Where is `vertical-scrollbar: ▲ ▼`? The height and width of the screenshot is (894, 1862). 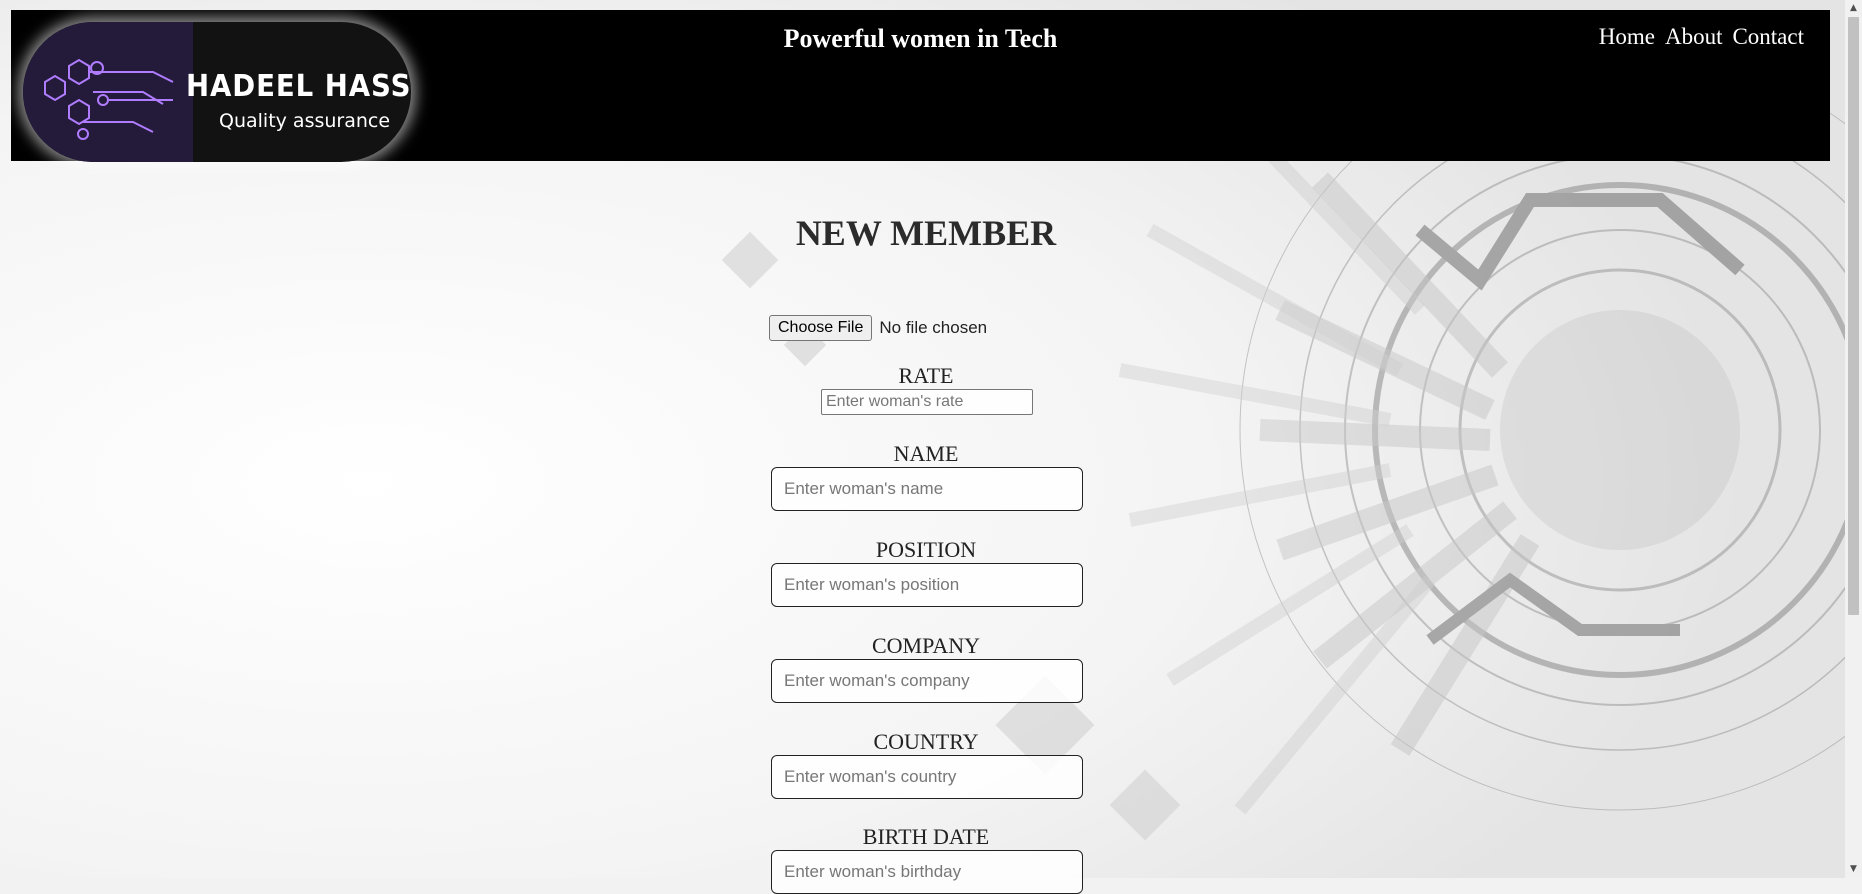
vertical-scrollbar: ▲ ▼ is located at coordinates (1853, 439).